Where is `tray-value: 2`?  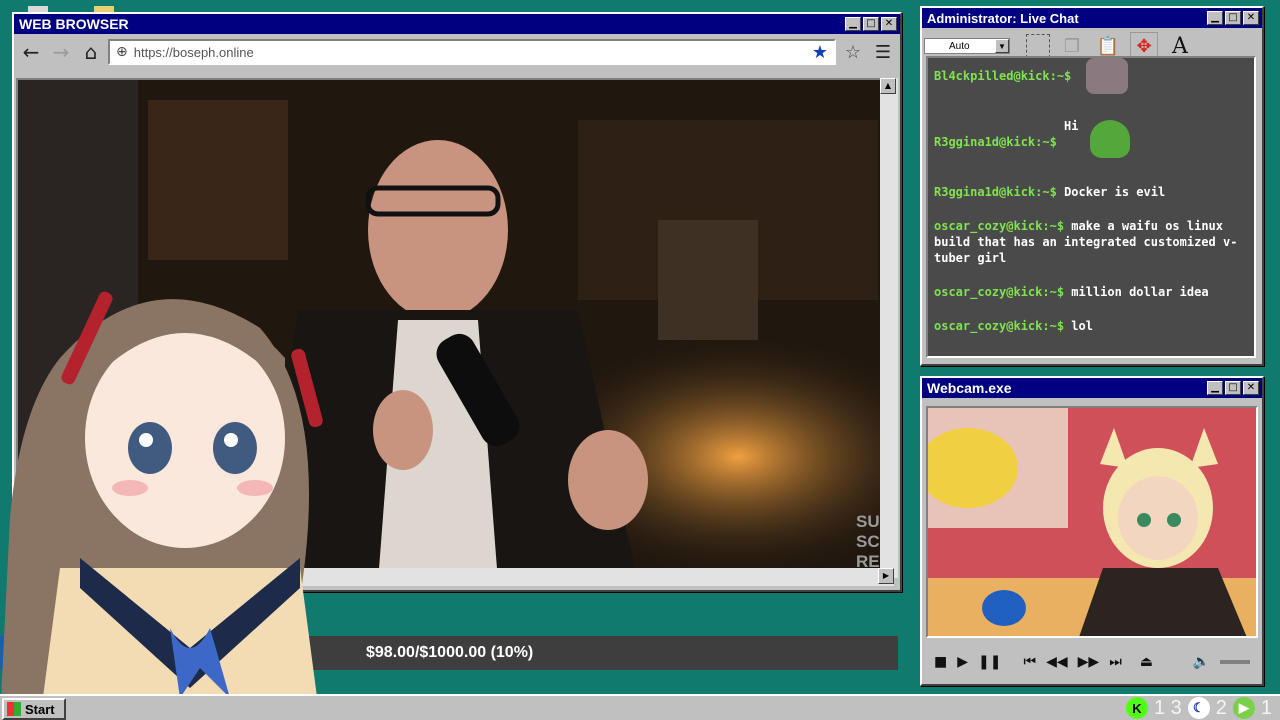 tray-value: 2 is located at coordinates (1221, 707).